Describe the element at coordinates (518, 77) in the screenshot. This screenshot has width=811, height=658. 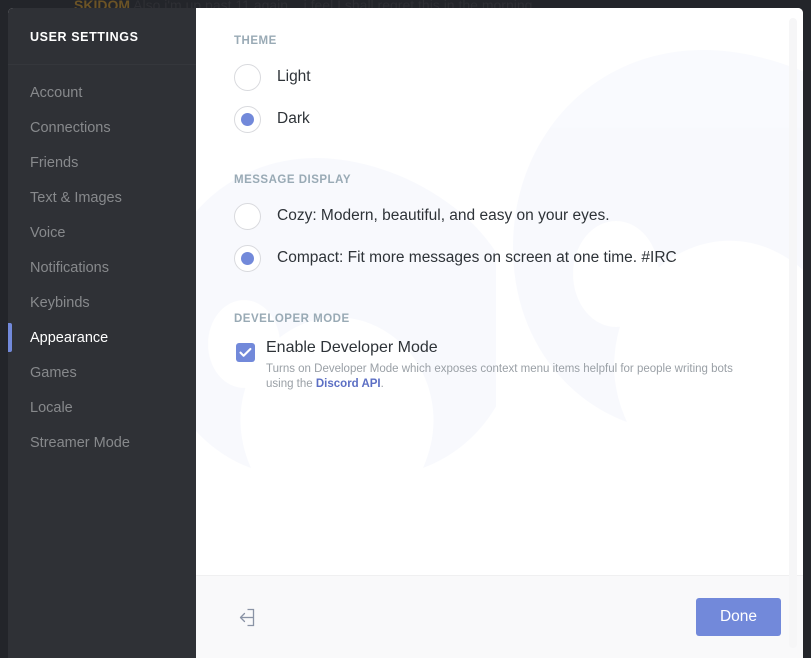
I see `theme-option-row: Light` at that location.